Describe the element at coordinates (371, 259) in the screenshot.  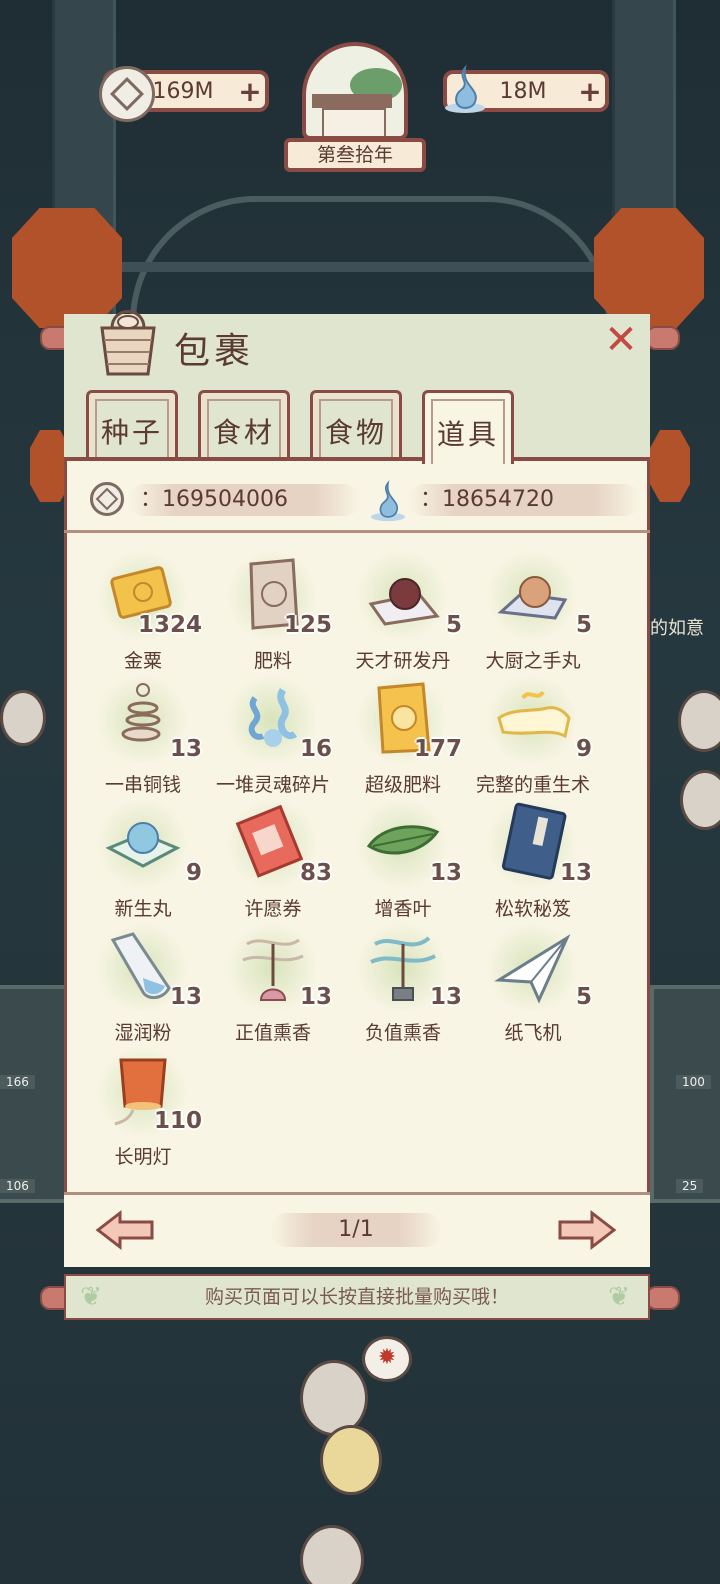
I see `moon-bridge` at that location.